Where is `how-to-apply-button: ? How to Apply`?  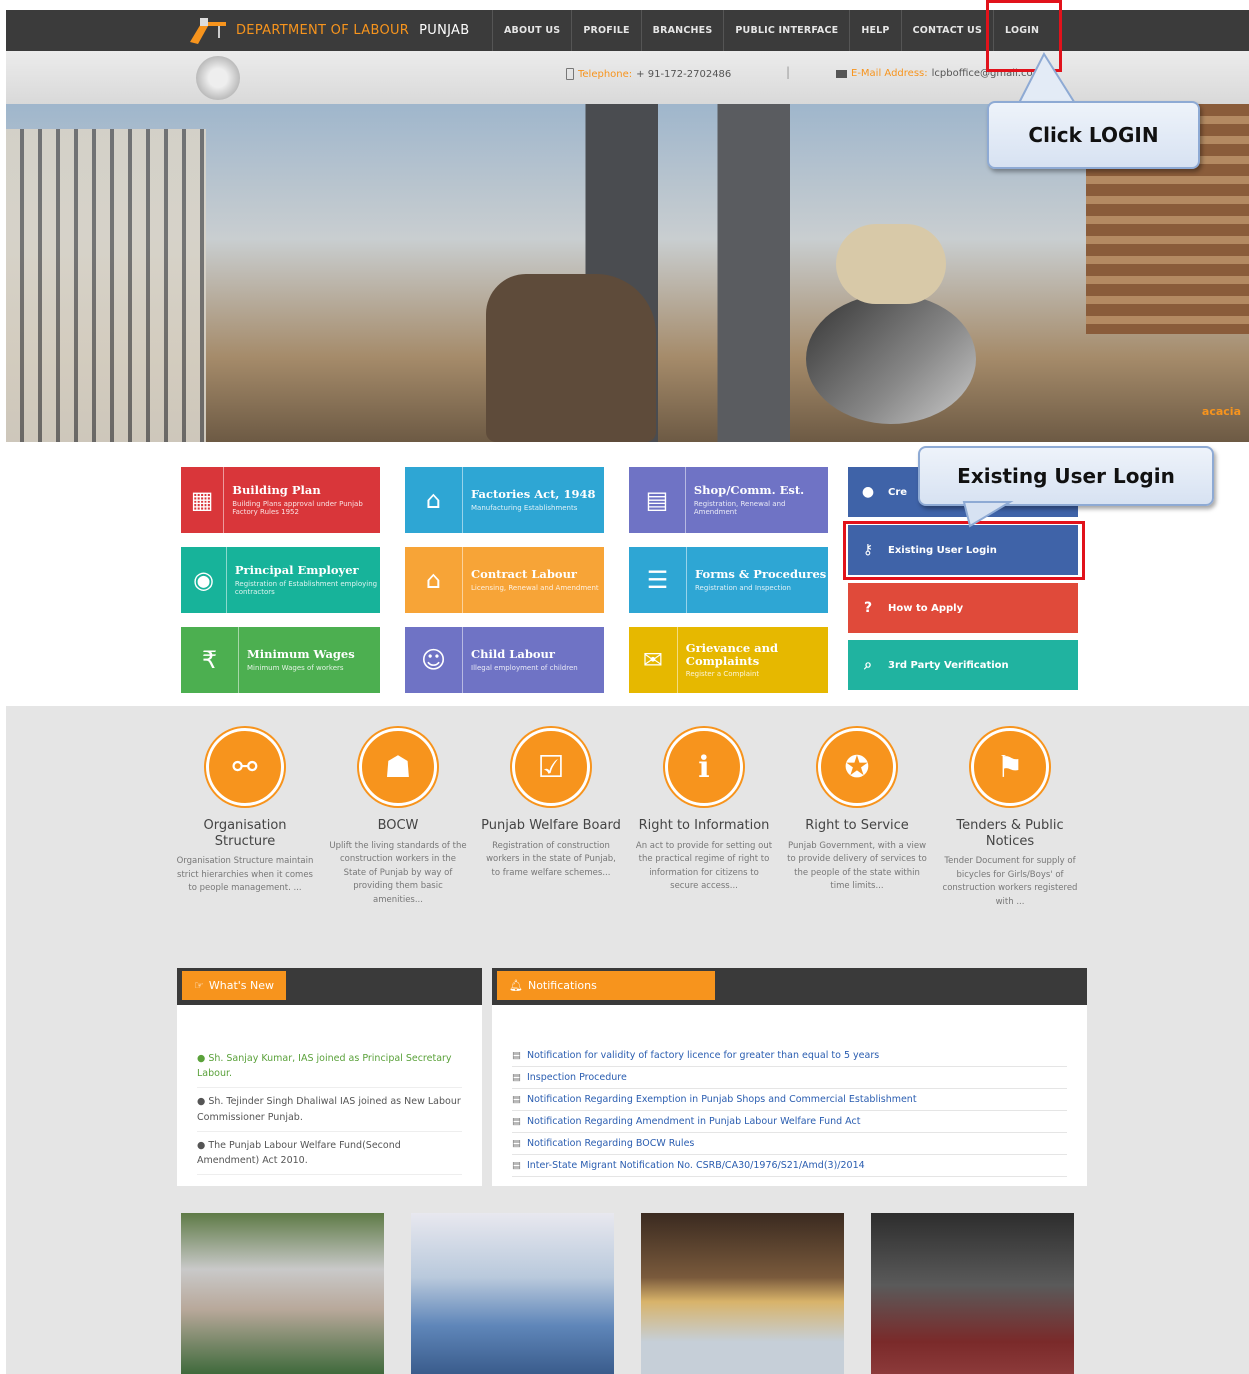 how-to-apply-button: ? How to Apply is located at coordinates (963, 608).